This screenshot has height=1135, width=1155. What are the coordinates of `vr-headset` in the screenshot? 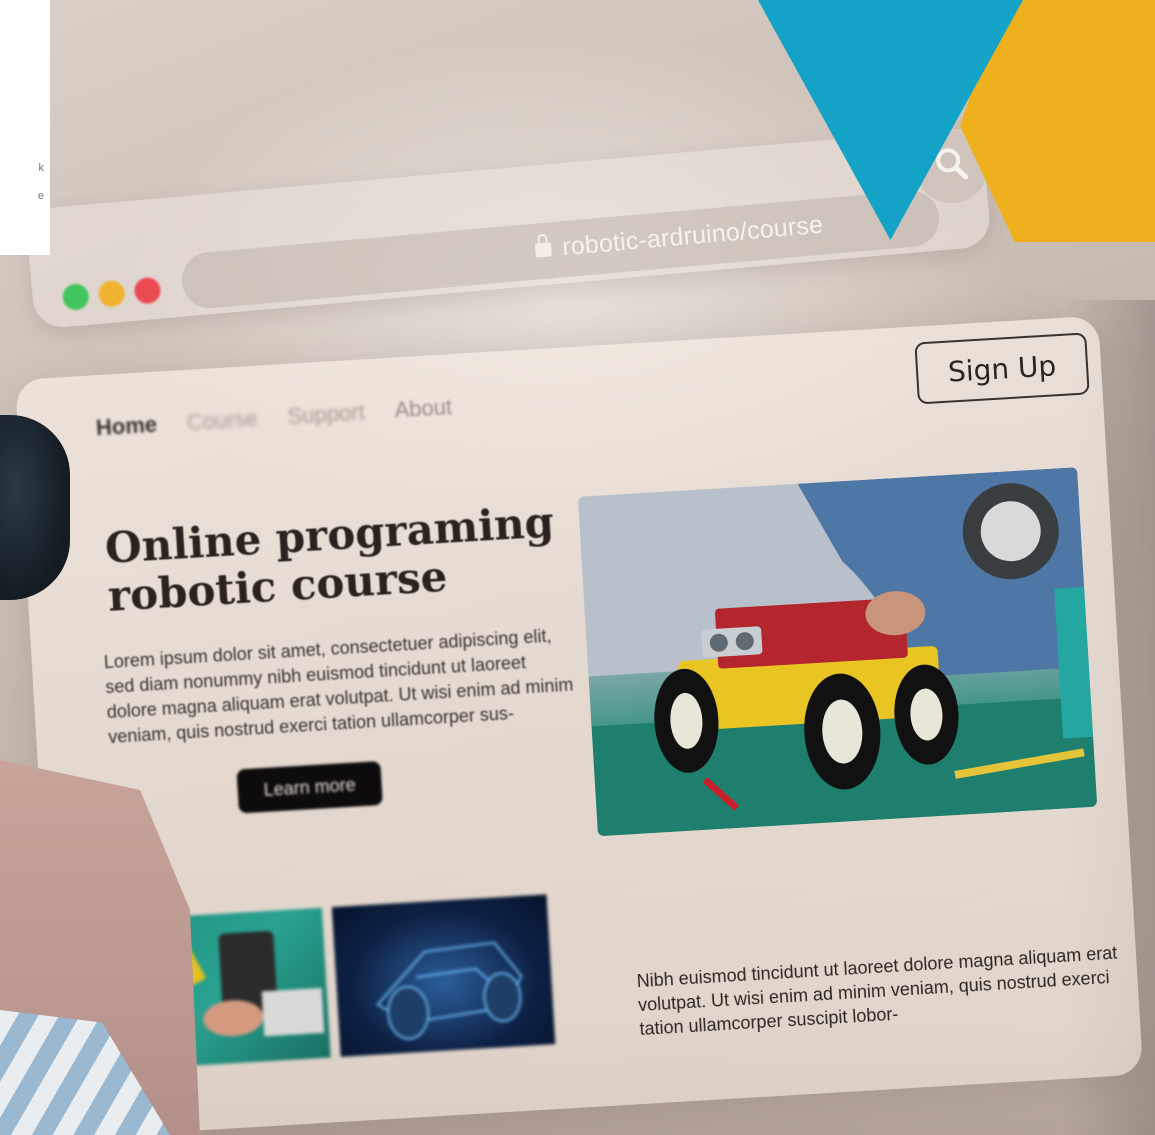 It's located at (35, 507).